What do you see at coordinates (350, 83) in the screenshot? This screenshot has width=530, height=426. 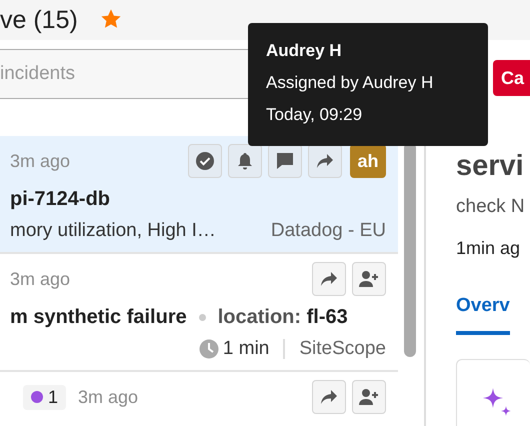 I see `tooltip-text: Assigned by Audrey H` at bounding box center [350, 83].